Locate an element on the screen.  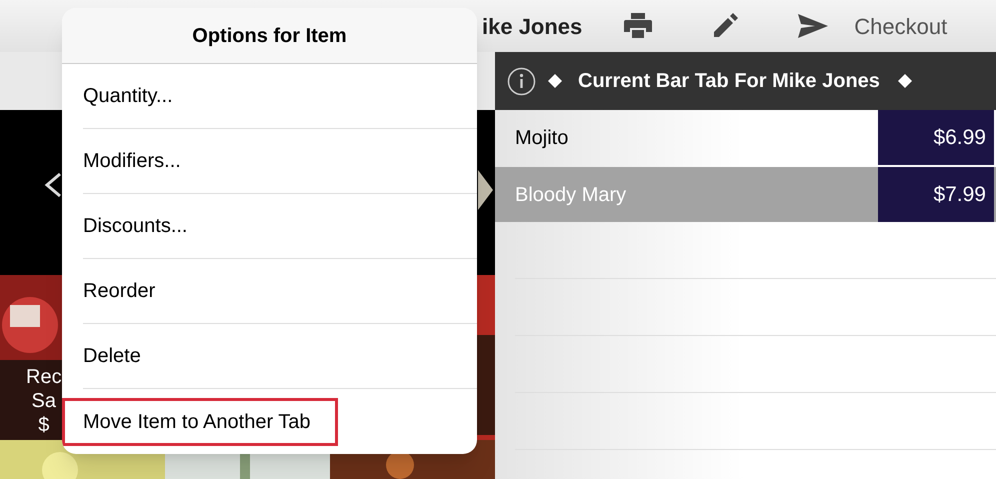
checkout-button: Checkout is located at coordinates (901, 26).